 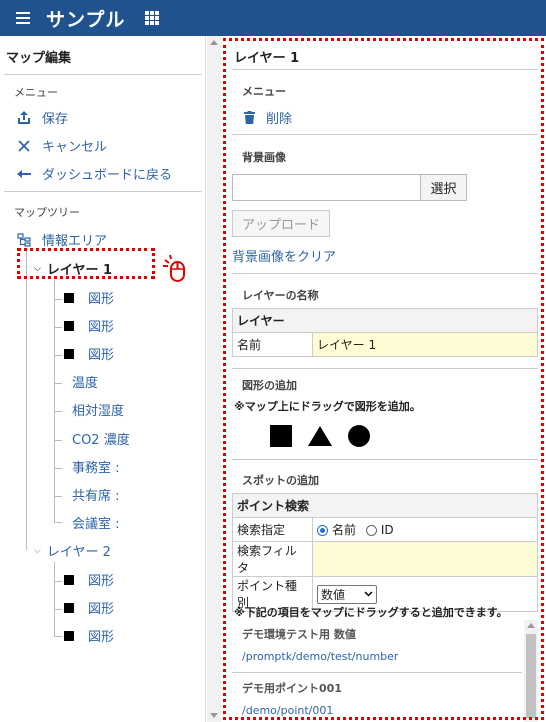 I want to click on delete-button: 削除, so click(x=268, y=117).